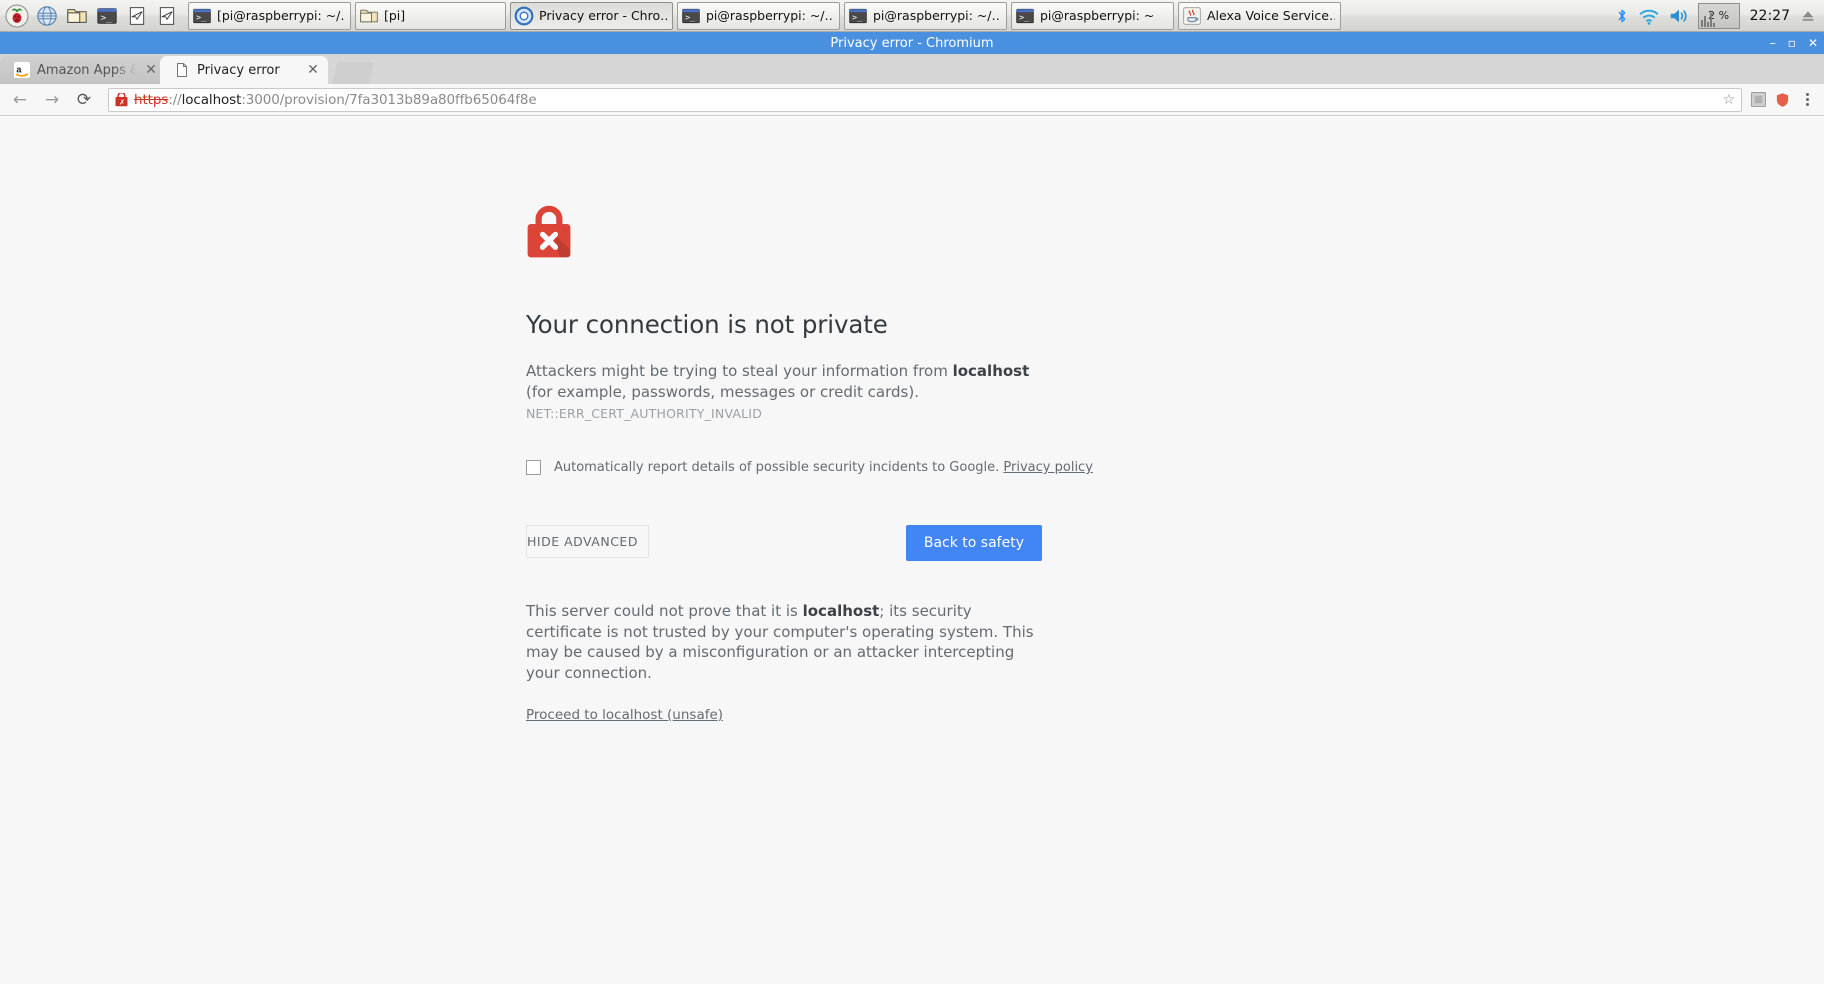 Image resolution: width=1824 pixels, height=984 pixels. I want to click on file-manager-icon, so click(77, 16).